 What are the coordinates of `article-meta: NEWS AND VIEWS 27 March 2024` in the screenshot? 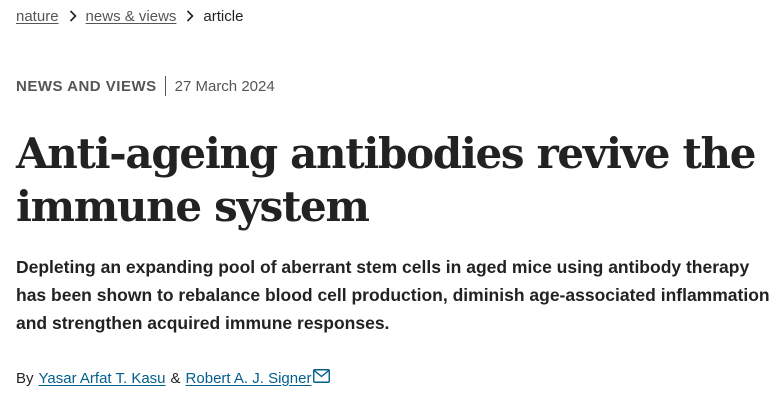 It's located at (145, 86).